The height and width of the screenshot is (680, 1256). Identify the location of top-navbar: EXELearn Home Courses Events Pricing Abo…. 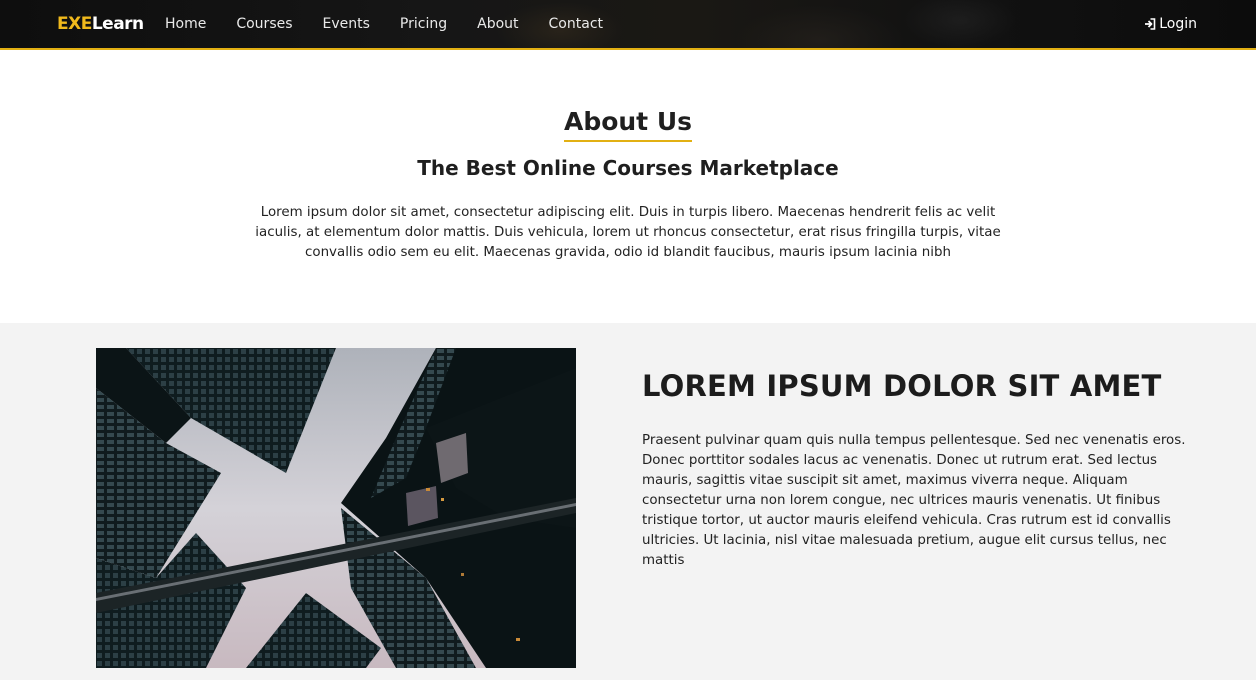
(628, 25).